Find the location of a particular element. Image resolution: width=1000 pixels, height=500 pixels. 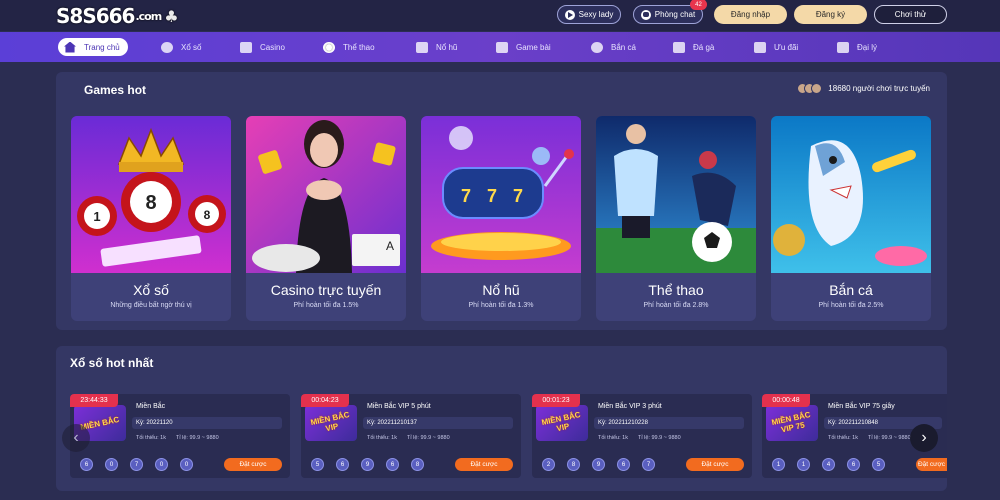

lottery-art: 8 1 8 is located at coordinates (151, 194).